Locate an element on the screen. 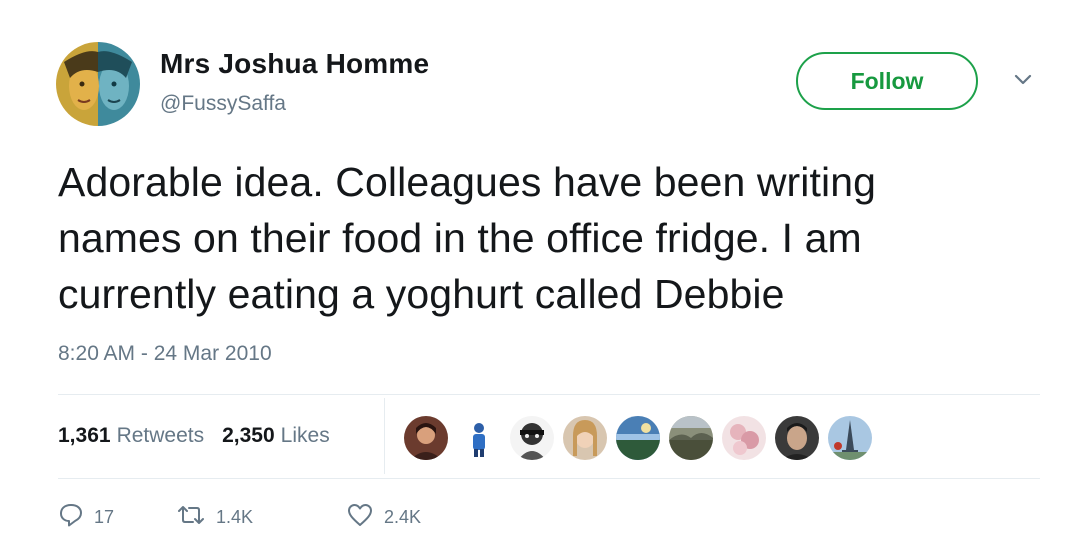  avatar-image is located at coordinates (98, 84).